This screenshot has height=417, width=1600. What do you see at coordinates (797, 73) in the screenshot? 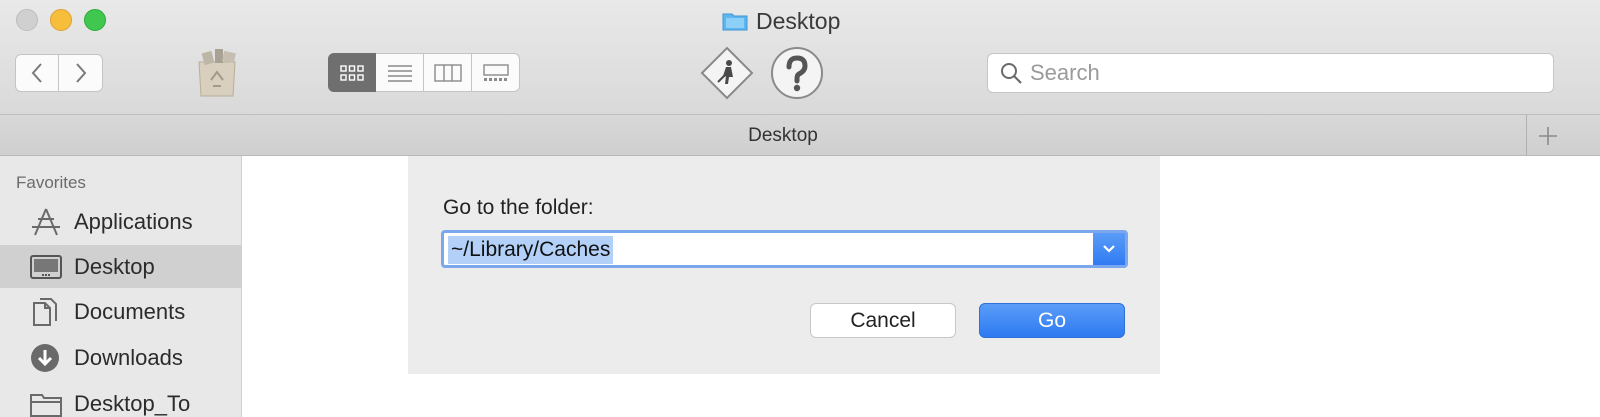
I see `help-icon` at bounding box center [797, 73].